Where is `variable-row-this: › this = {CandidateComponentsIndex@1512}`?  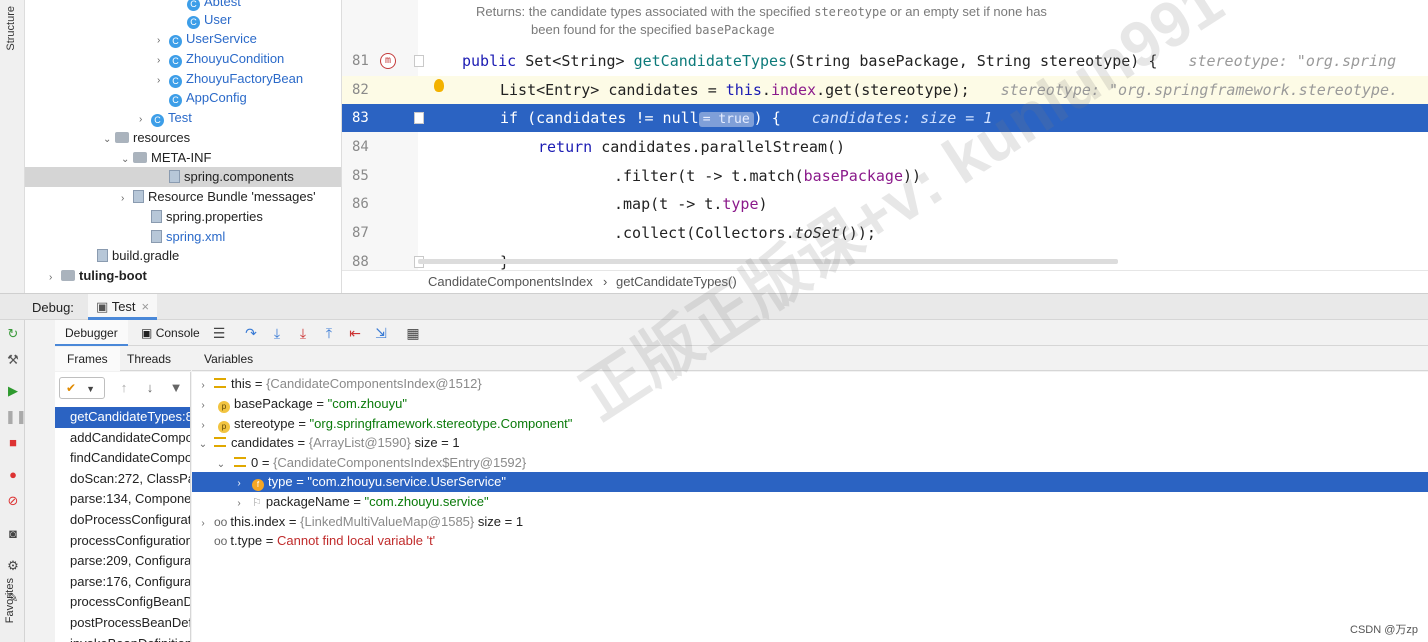
variable-row-this: › this = {CandidateComponentsIndex@1512} is located at coordinates (810, 384).